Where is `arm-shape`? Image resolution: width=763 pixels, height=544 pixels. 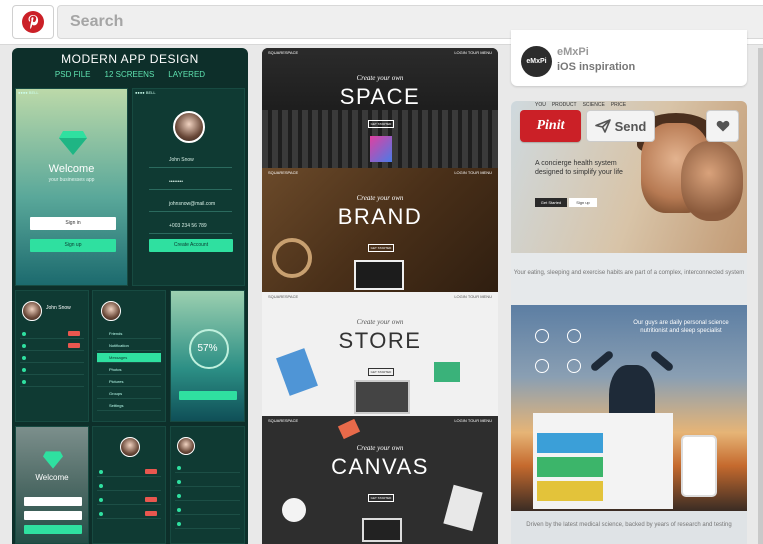
arm-shape is located at coordinates (662, 361).